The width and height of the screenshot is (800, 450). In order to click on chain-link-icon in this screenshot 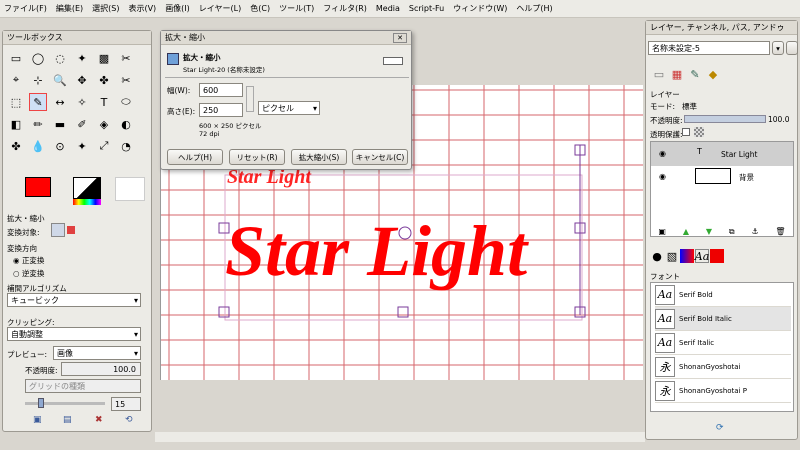, I will do `click(250, 99)`.